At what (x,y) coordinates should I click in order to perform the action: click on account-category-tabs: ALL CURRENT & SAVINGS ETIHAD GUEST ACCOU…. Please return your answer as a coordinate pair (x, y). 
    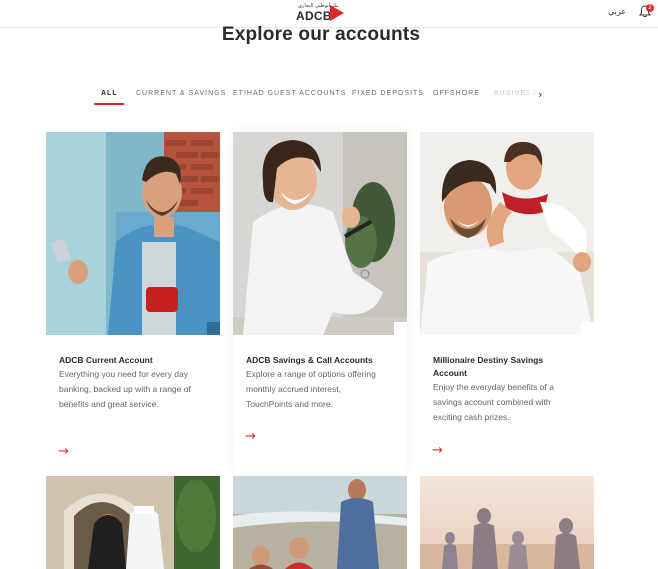
    Looking at the image, I should click on (322, 98).